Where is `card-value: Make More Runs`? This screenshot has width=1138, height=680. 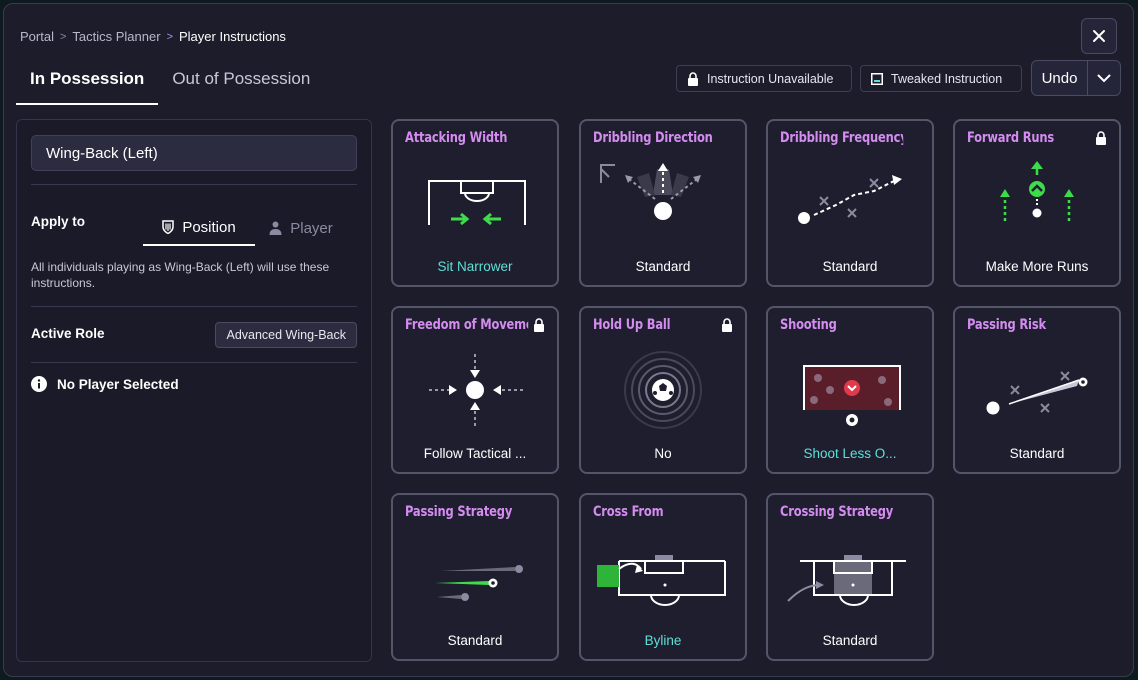
card-value: Make More Runs is located at coordinates (1037, 266).